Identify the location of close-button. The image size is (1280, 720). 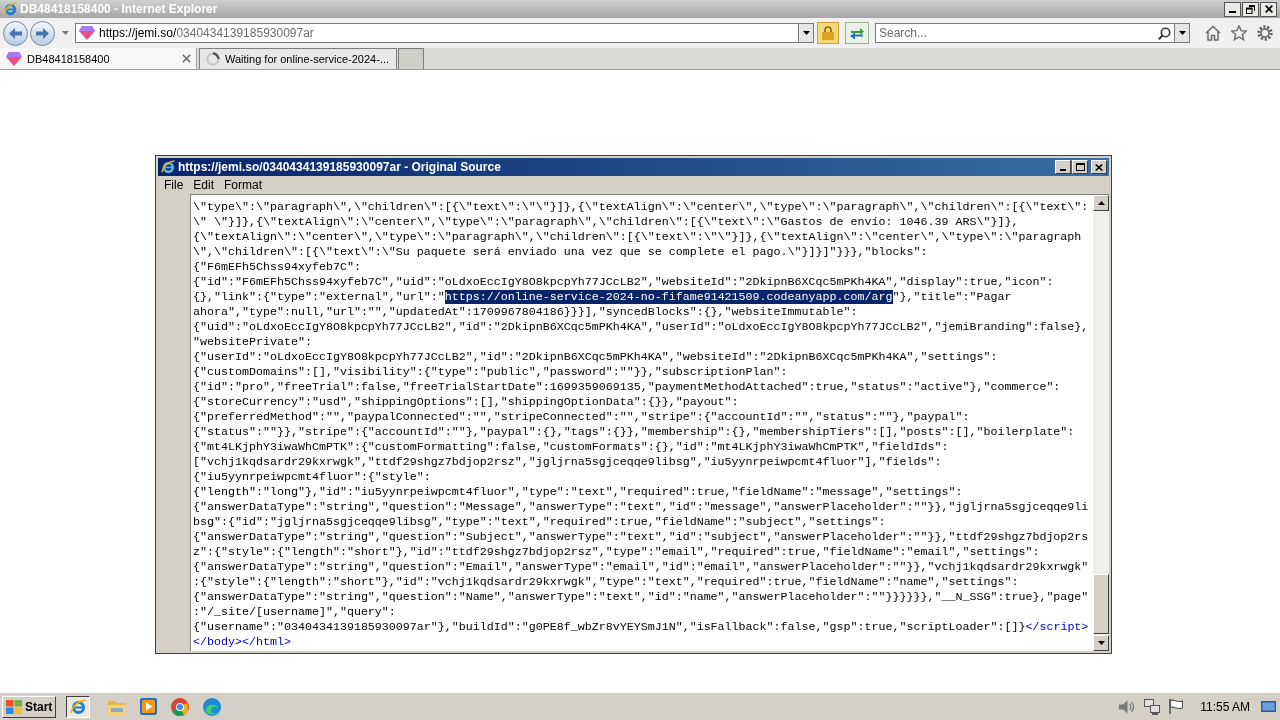
(1268, 9).